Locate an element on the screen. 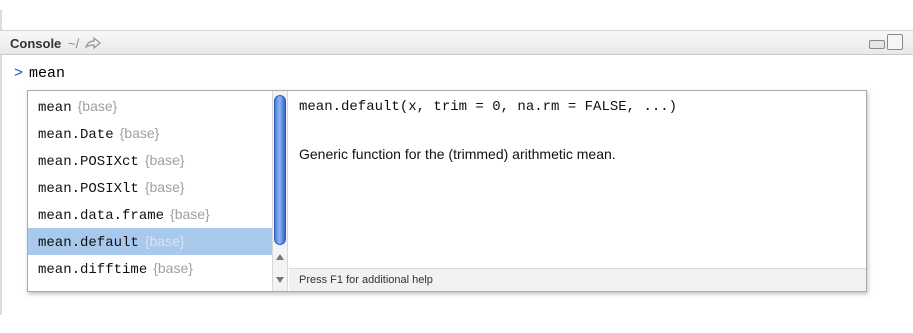  completion-function-name: mean.POSIXct is located at coordinates (88, 162).